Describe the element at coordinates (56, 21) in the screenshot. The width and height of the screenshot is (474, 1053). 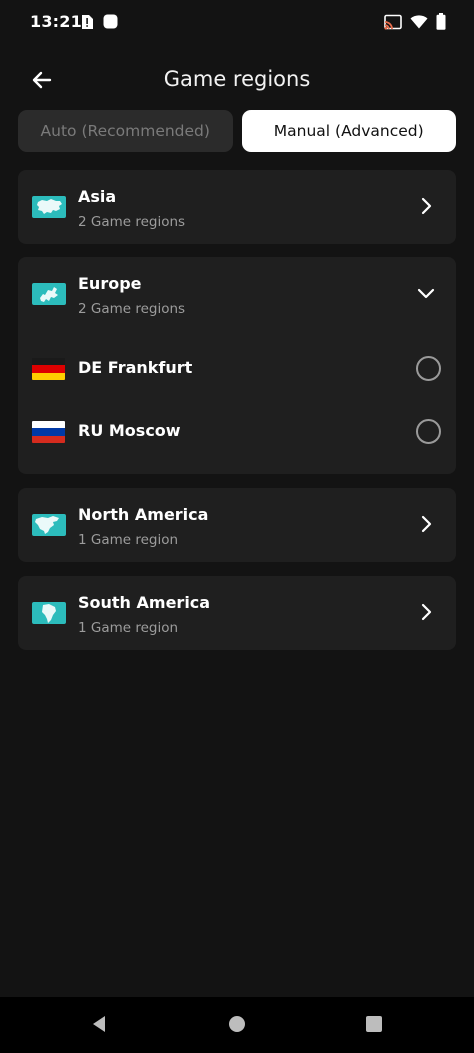
I see `status-time: 13:21` at that location.